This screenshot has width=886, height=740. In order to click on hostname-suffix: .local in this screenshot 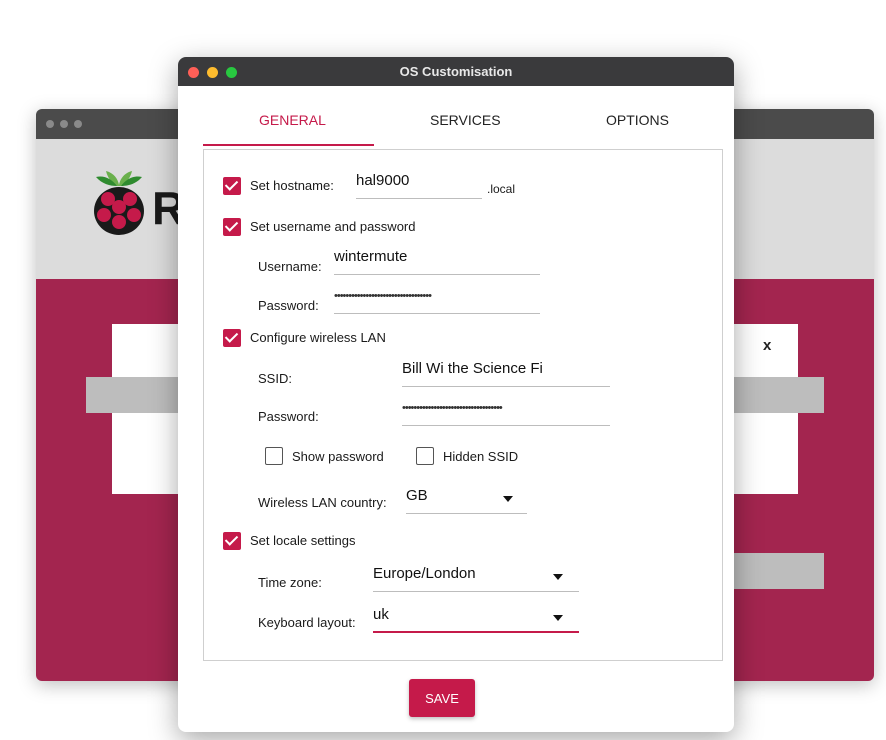, I will do `click(501, 189)`.